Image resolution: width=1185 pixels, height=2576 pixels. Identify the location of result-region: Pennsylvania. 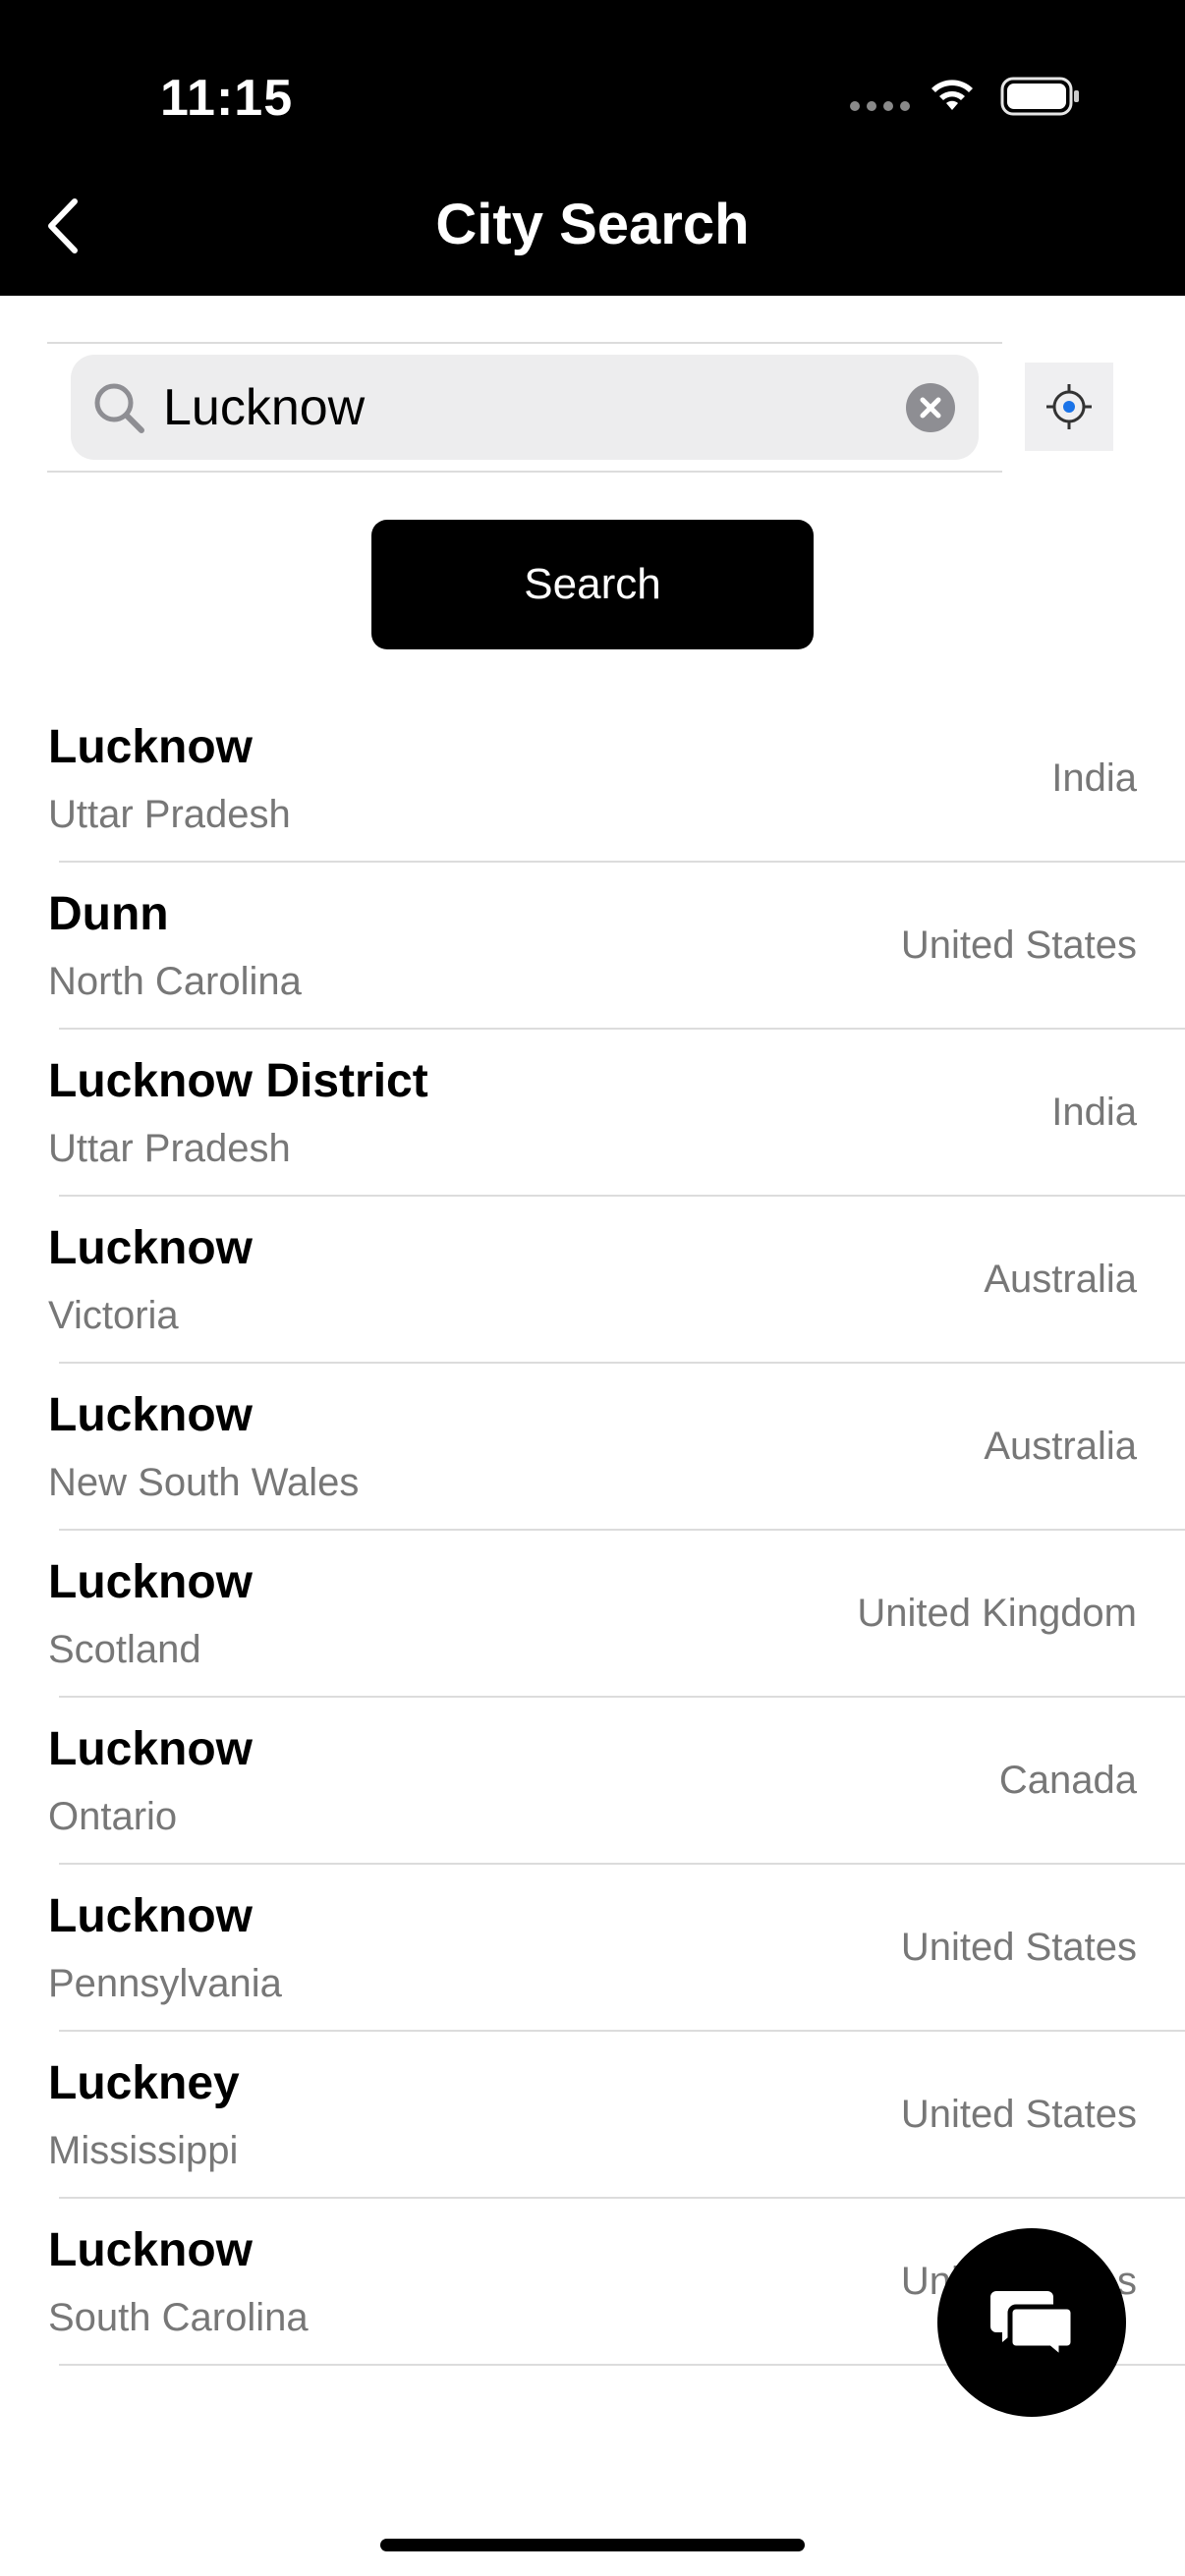
(165, 1983).